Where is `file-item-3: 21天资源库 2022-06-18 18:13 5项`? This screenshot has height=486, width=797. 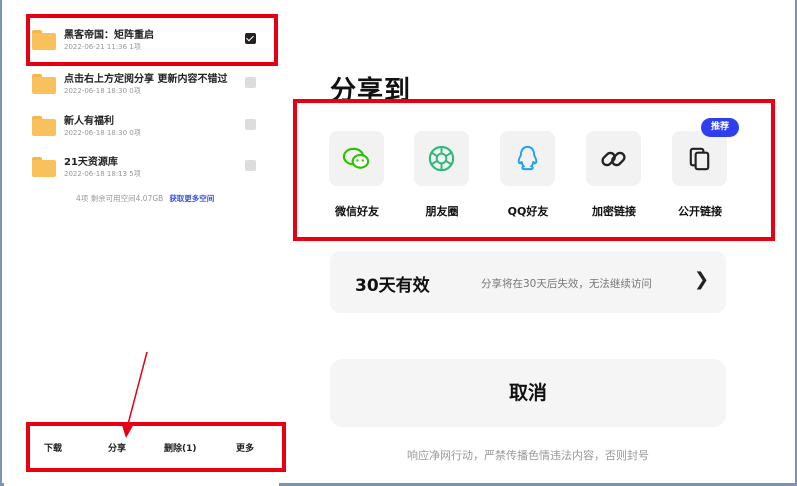
file-item-3: 21天资源库 2022-06-18 18:13 5项 is located at coordinates (149, 169).